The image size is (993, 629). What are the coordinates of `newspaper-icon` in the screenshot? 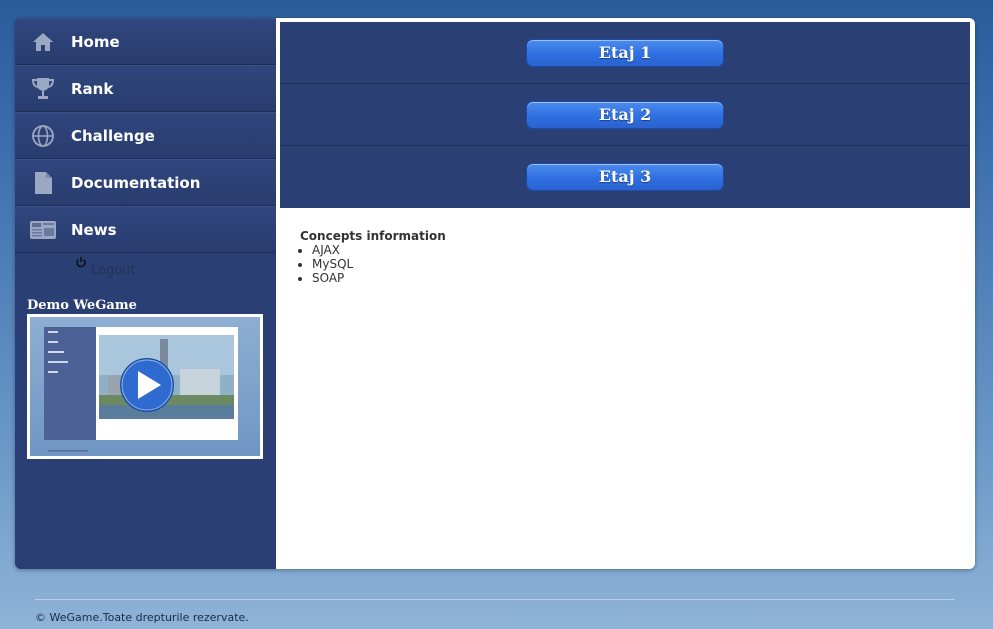 It's located at (43, 230).